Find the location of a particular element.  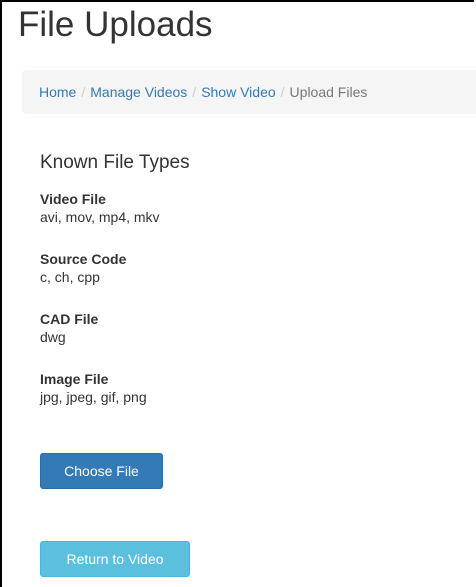

file-type-item-source-code: Source Code c, ch, cpp is located at coordinates (100, 280).